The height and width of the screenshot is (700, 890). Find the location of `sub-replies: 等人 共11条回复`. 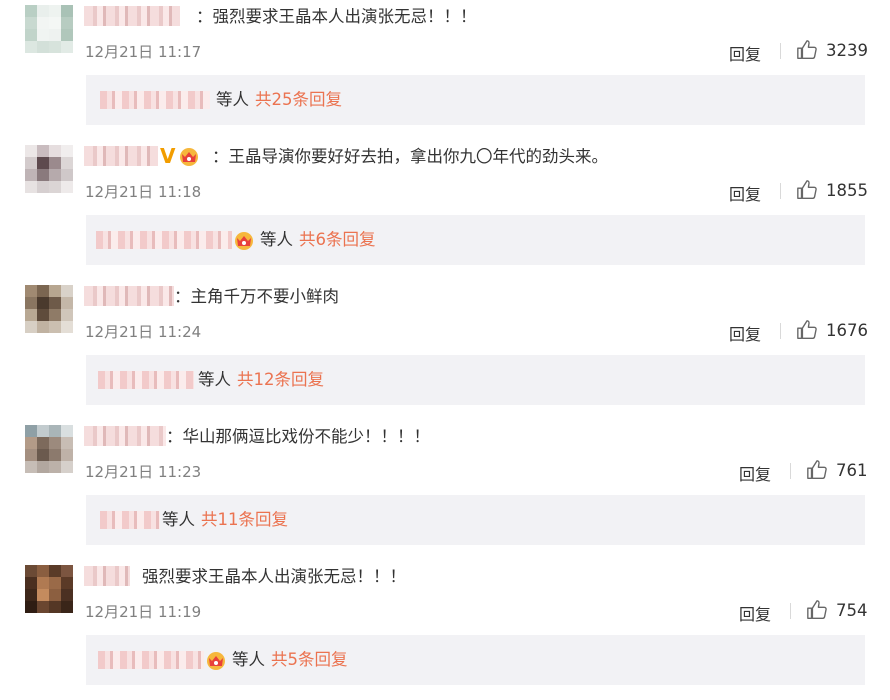

sub-replies: 等人 共11条回复 is located at coordinates (475, 520).